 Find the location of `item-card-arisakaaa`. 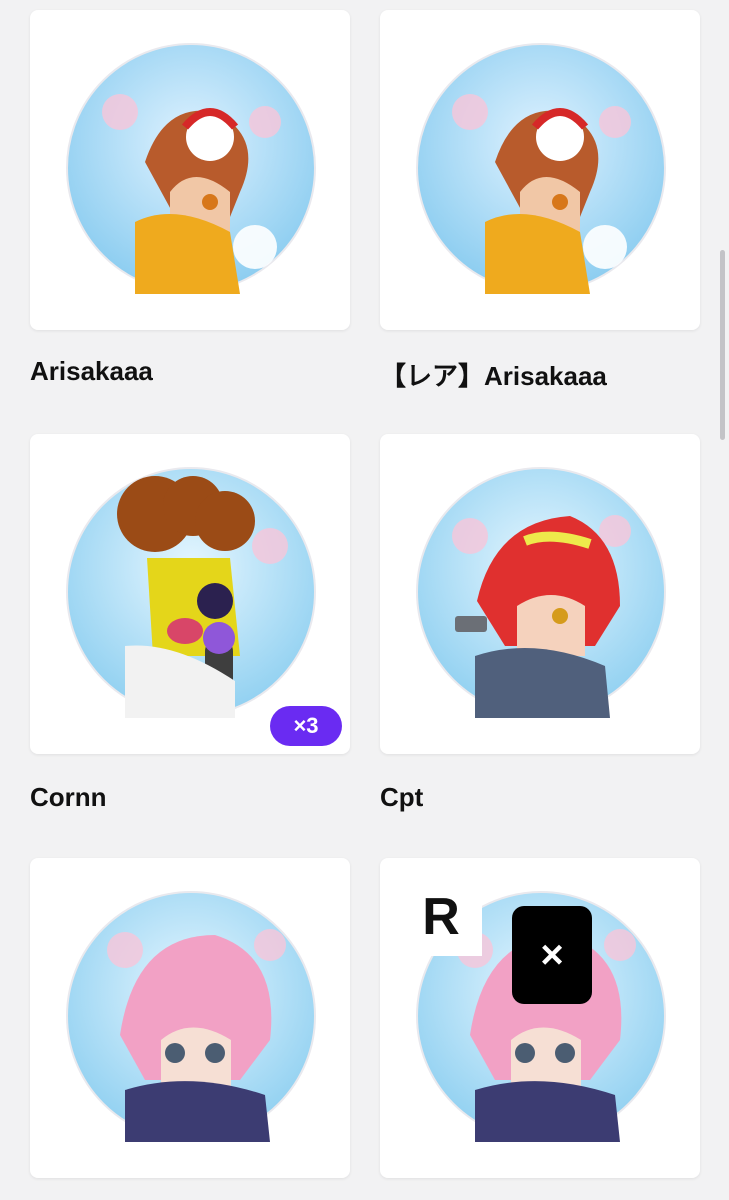

item-card-arisakaaa is located at coordinates (190, 170).